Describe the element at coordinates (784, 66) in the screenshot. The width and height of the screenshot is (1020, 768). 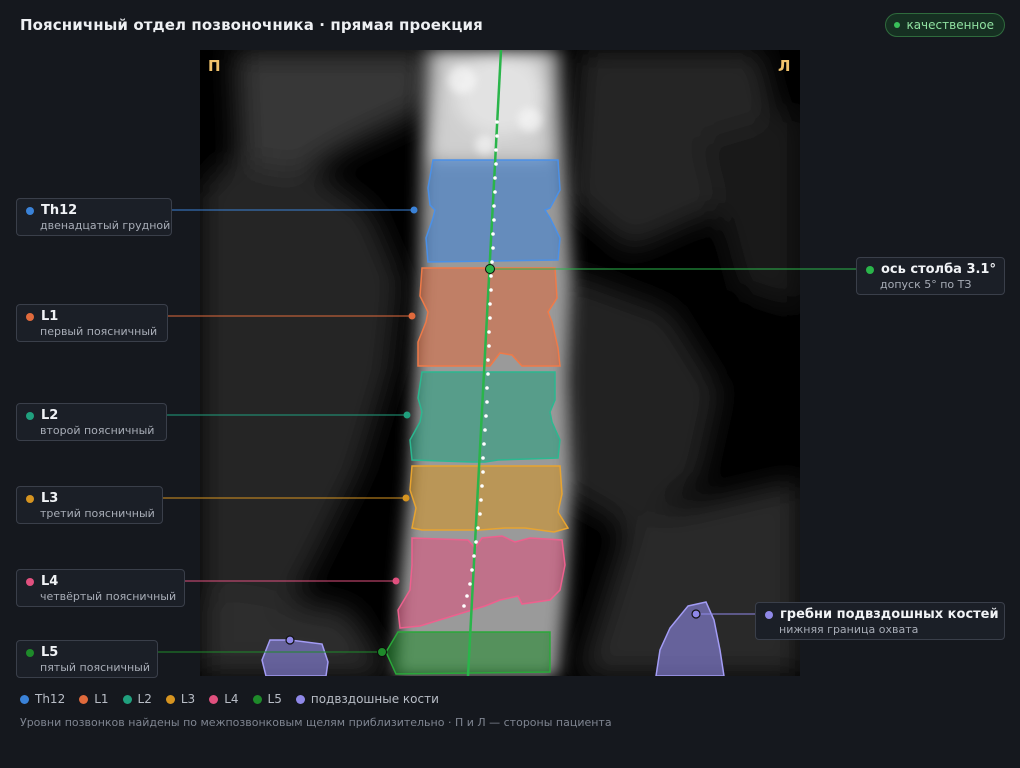
I see `side-marker-left: Л` at that location.